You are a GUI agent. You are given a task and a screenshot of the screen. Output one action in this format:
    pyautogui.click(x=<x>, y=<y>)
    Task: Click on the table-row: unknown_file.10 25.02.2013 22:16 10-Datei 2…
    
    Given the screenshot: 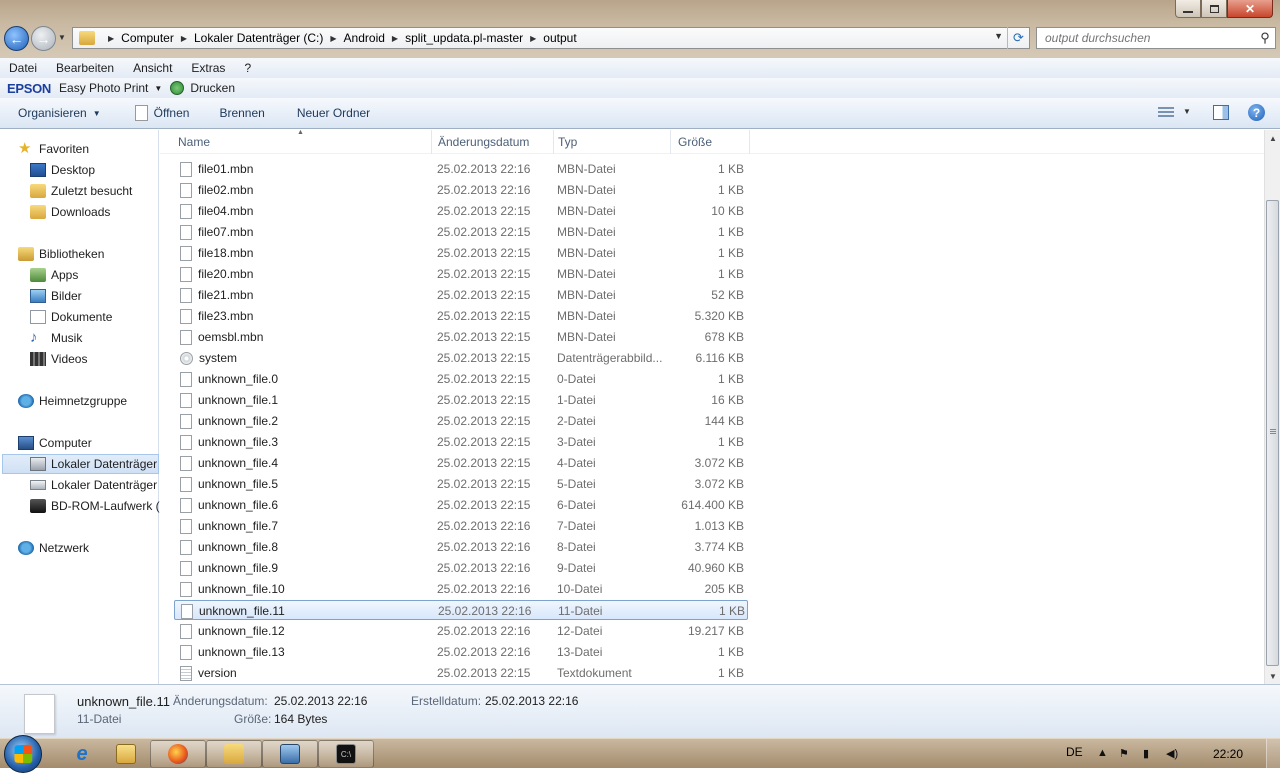 What is the action you would take?
    pyautogui.click(x=461, y=589)
    